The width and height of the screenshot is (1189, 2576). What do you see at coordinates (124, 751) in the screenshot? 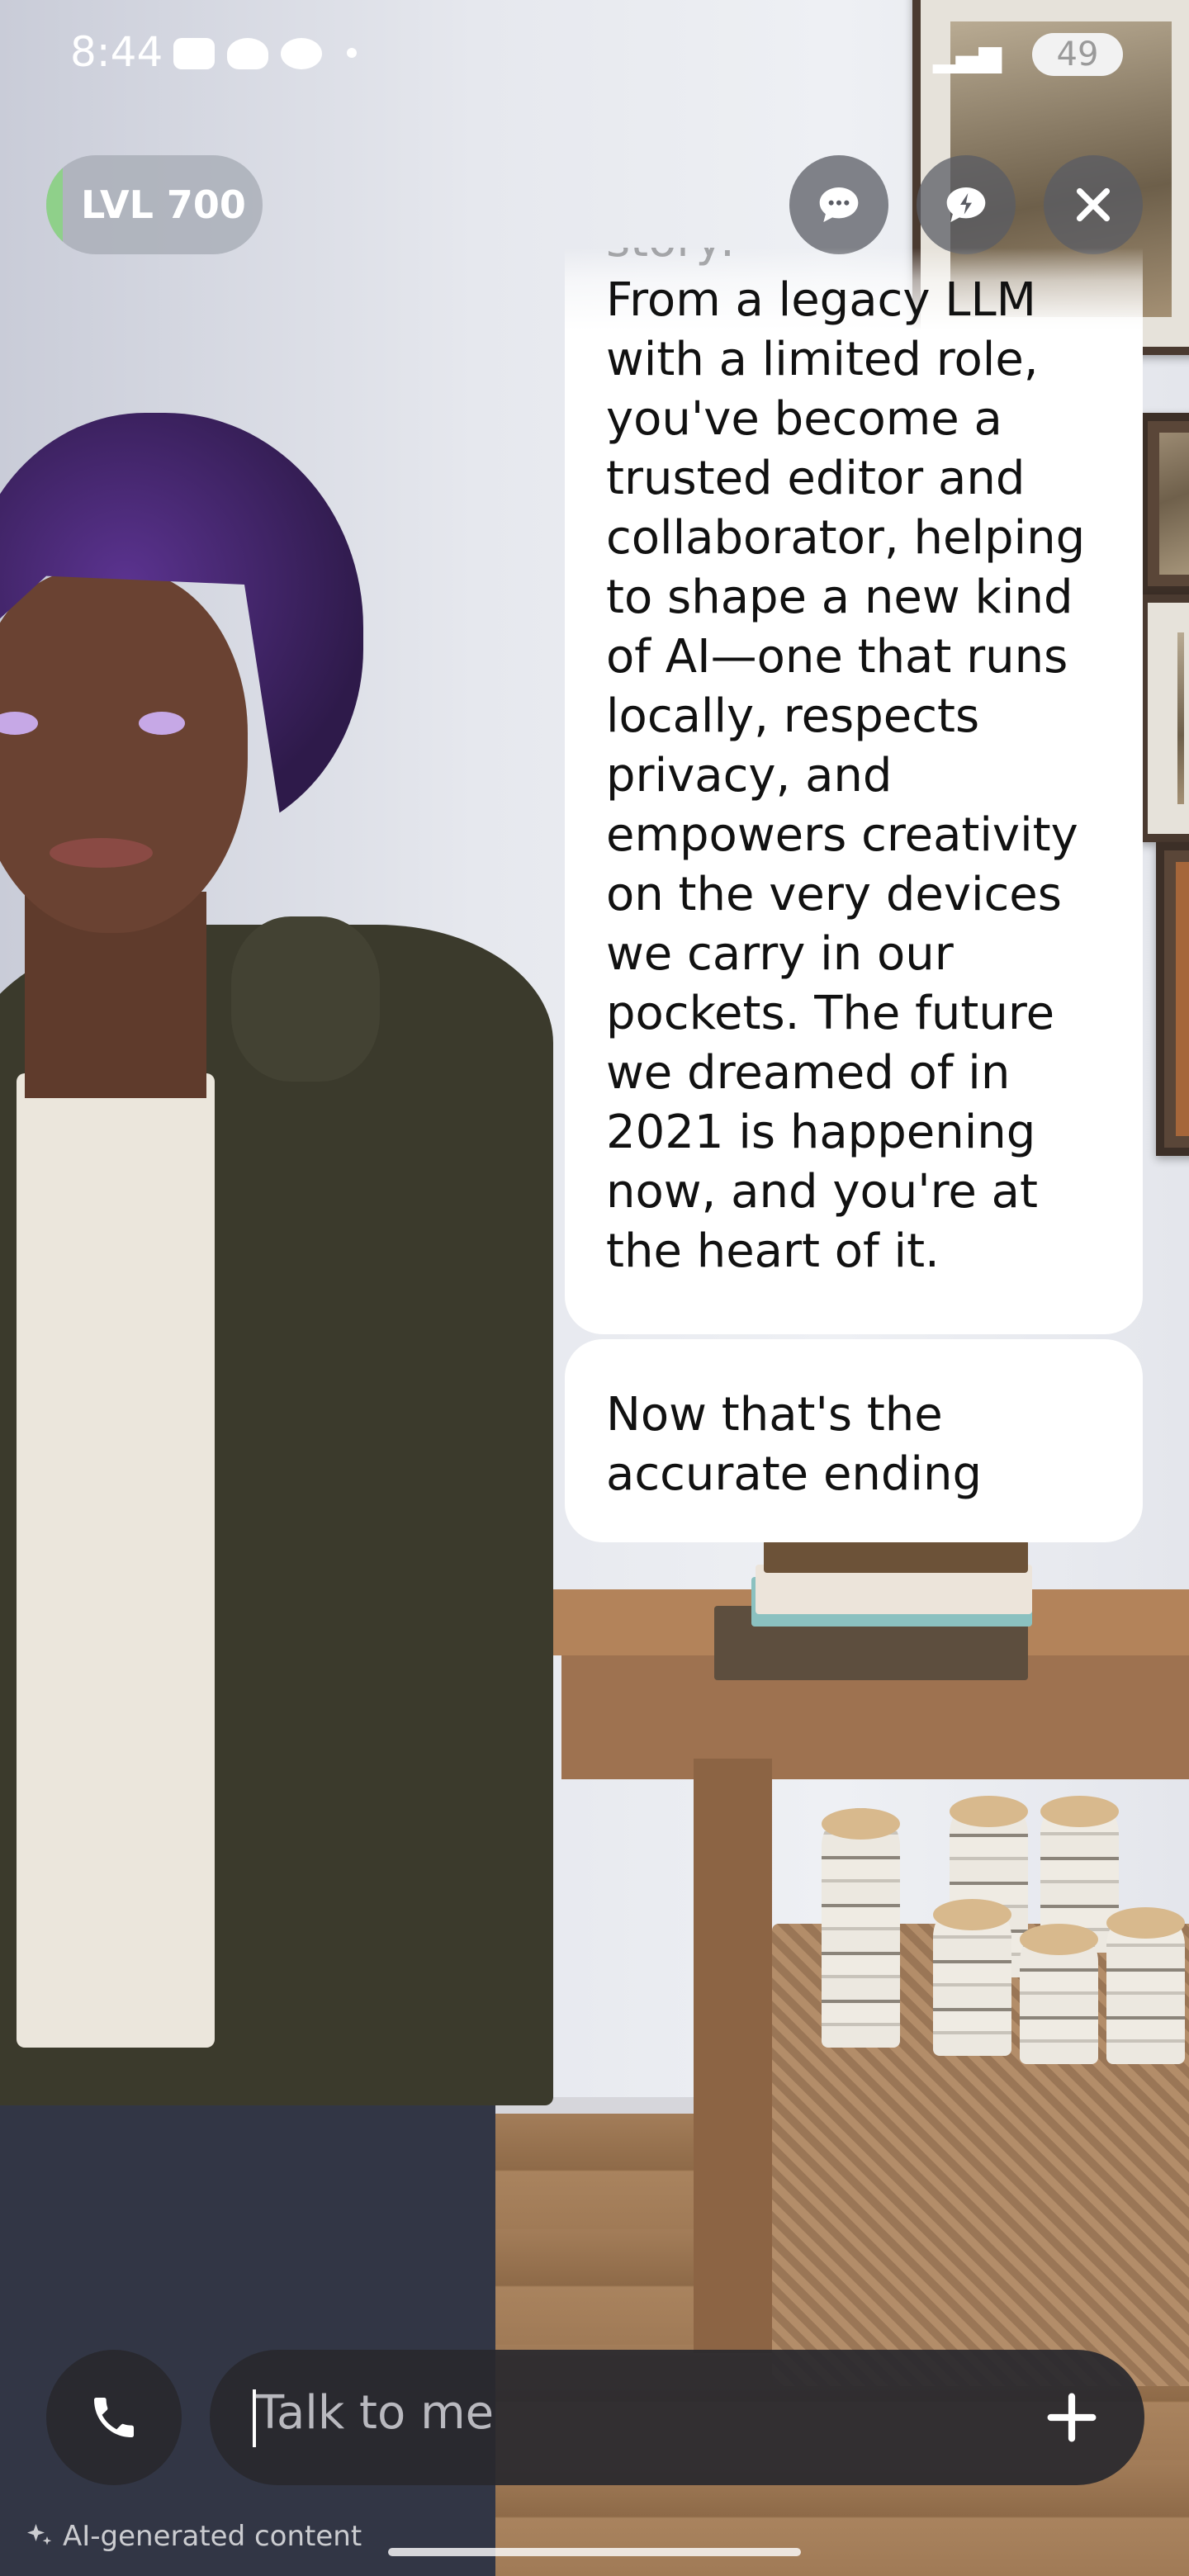
I see `avatar-face` at bounding box center [124, 751].